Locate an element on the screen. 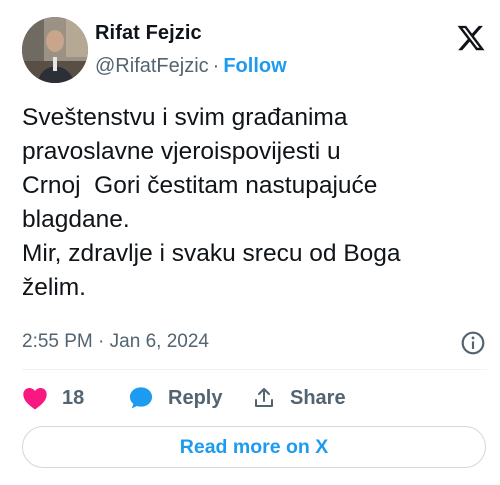  read-more-button: Read more on X is located at coordinates (254, 447).